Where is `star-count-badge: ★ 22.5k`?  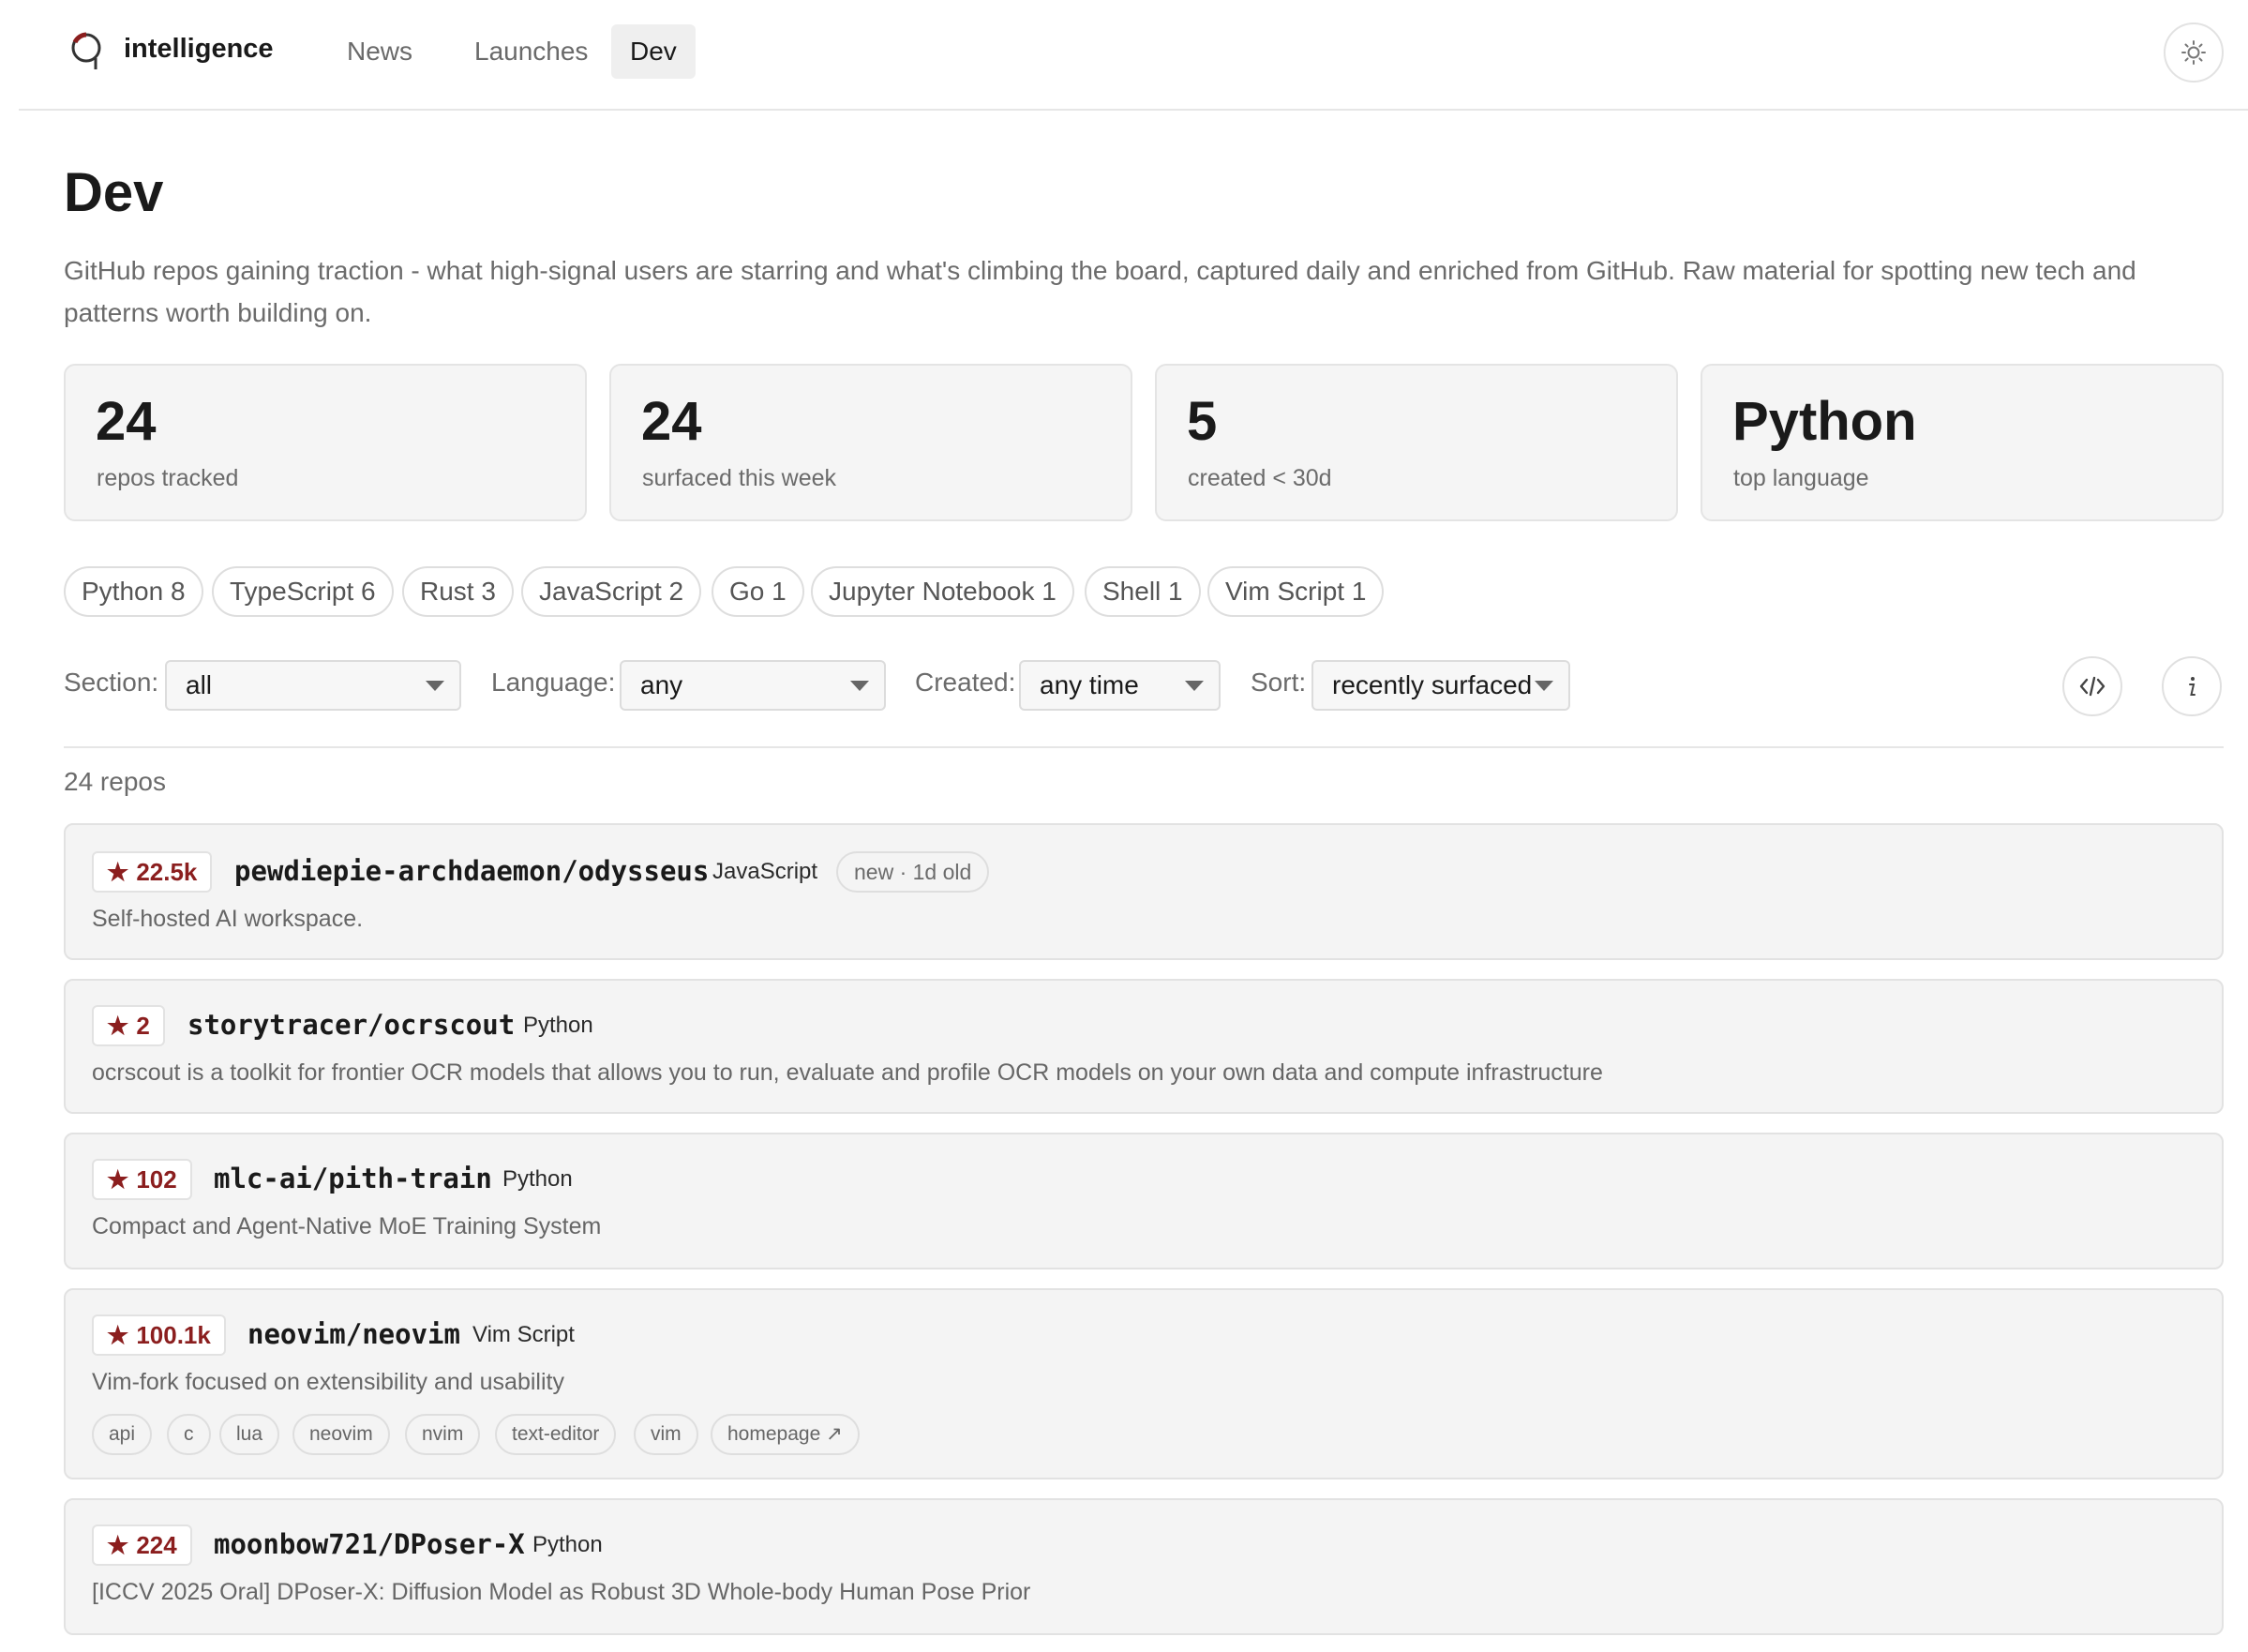 star-count-badge: ★ 22.5k is located at coordinates (152, 872).